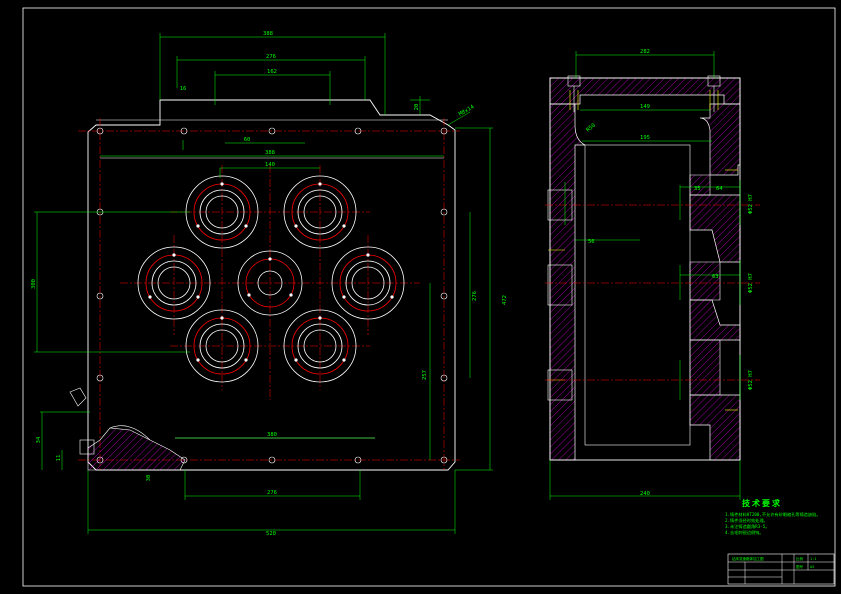 The image size is (841, 594). I want to click on dim-section-top: 282, so click(645, 52).